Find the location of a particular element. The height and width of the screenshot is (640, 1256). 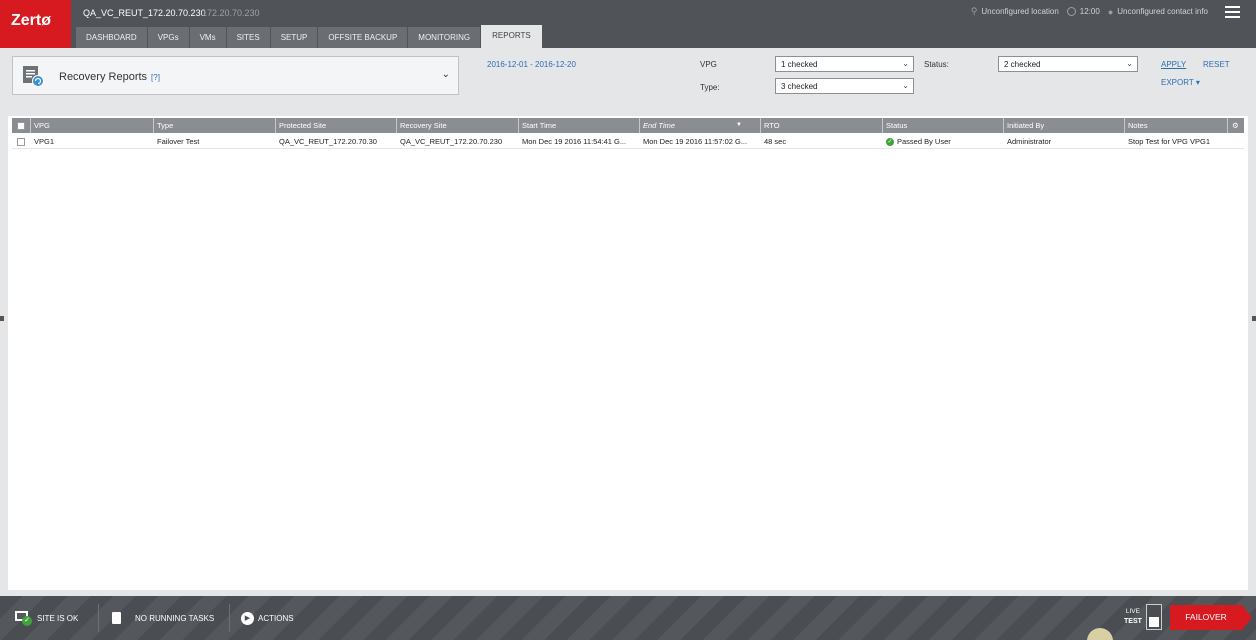

status-filter-value: 2 checked is located at coordinates (1022, 64).